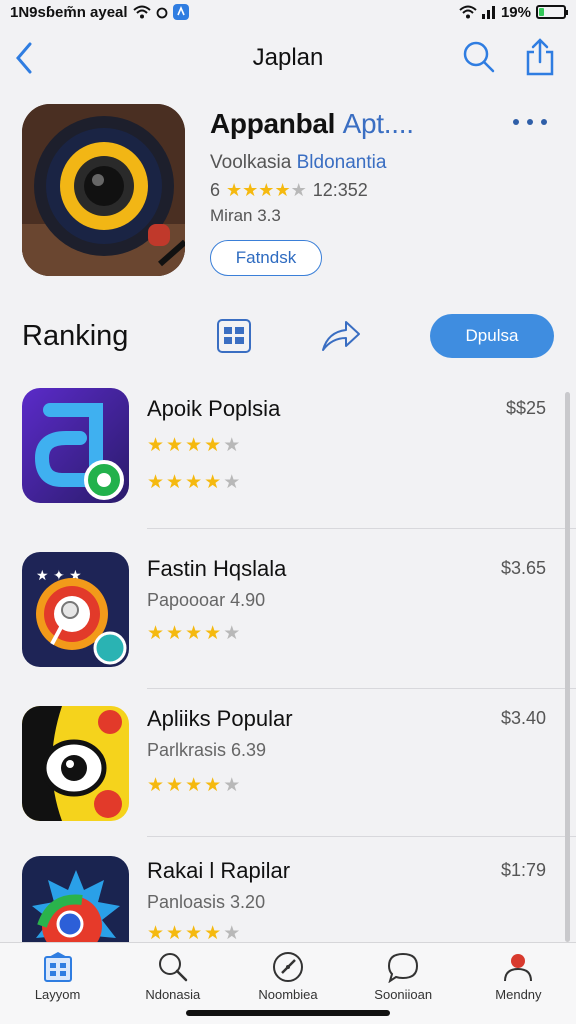 Image resolution: width=576 pixels, height=1024 pixels. Describe the element at coordinates (342, 162) in the screenshot. I see `developer-link: Bldonantia` at that location.